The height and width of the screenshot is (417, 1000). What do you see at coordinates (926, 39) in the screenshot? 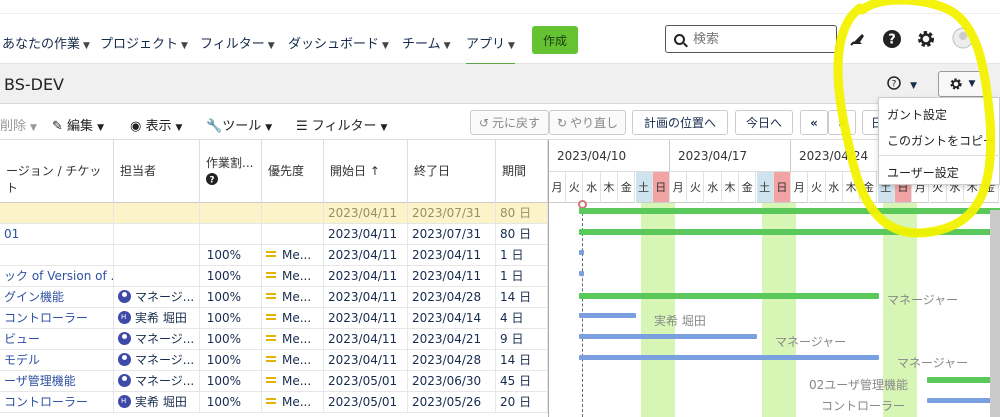
I see `settings-gear-icon` at bounding box center [926, 39].